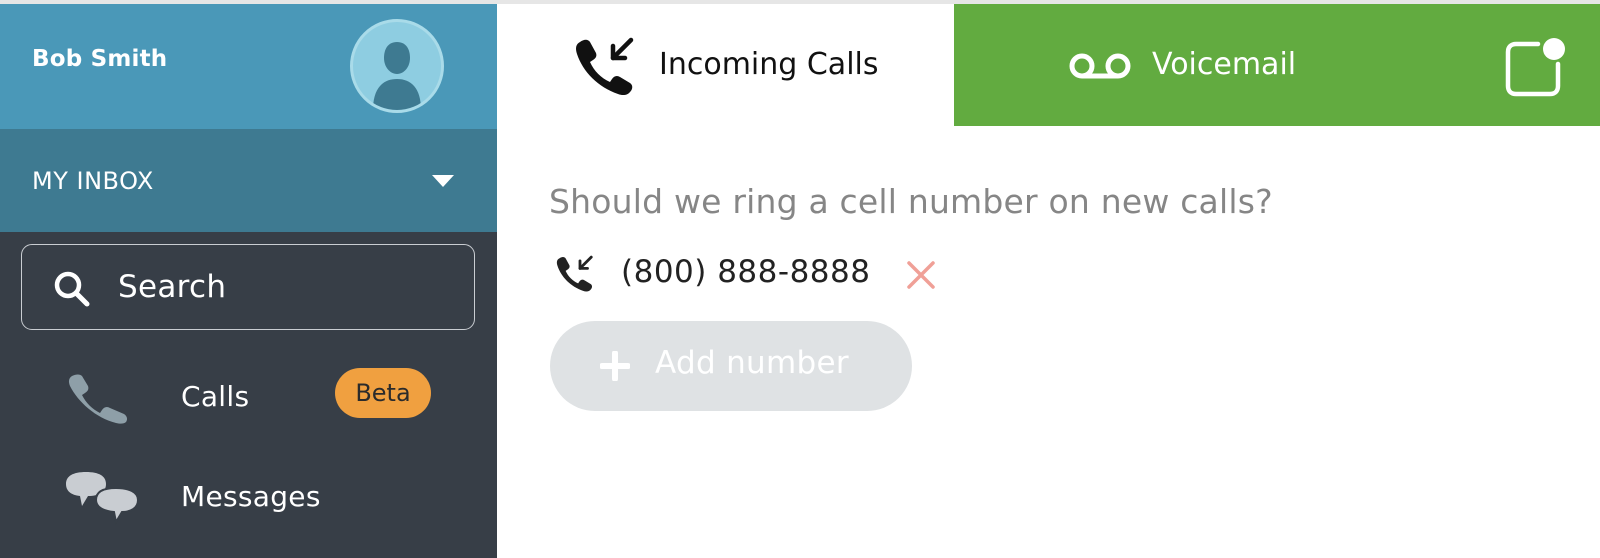  What do you see at coordinates (615, 366) in the screenshot?
I see `plus-icon` at bounding box center [615, 366].